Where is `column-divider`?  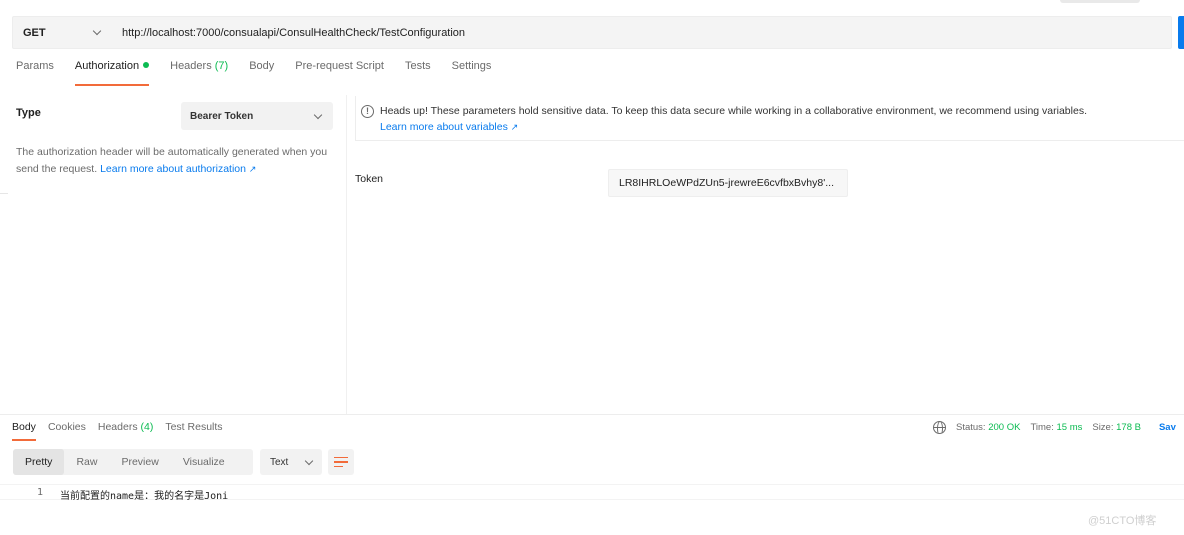
column-divider is located at coordinates (346, 255).